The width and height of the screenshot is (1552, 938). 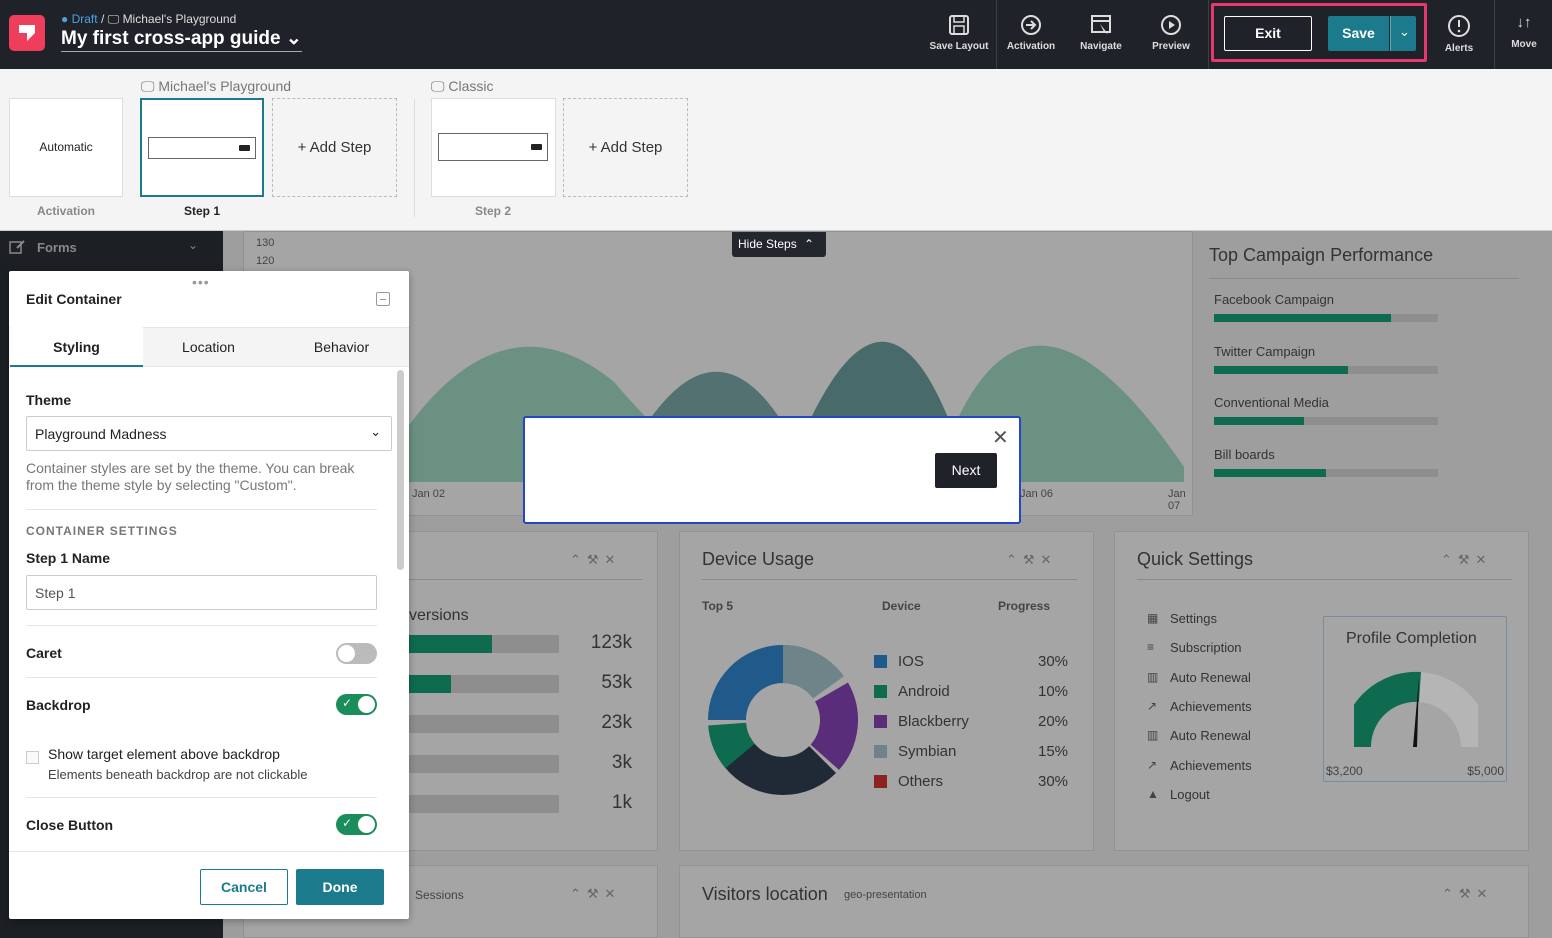 I want to click on show-target-checkbox, so click(x=32, y=757).